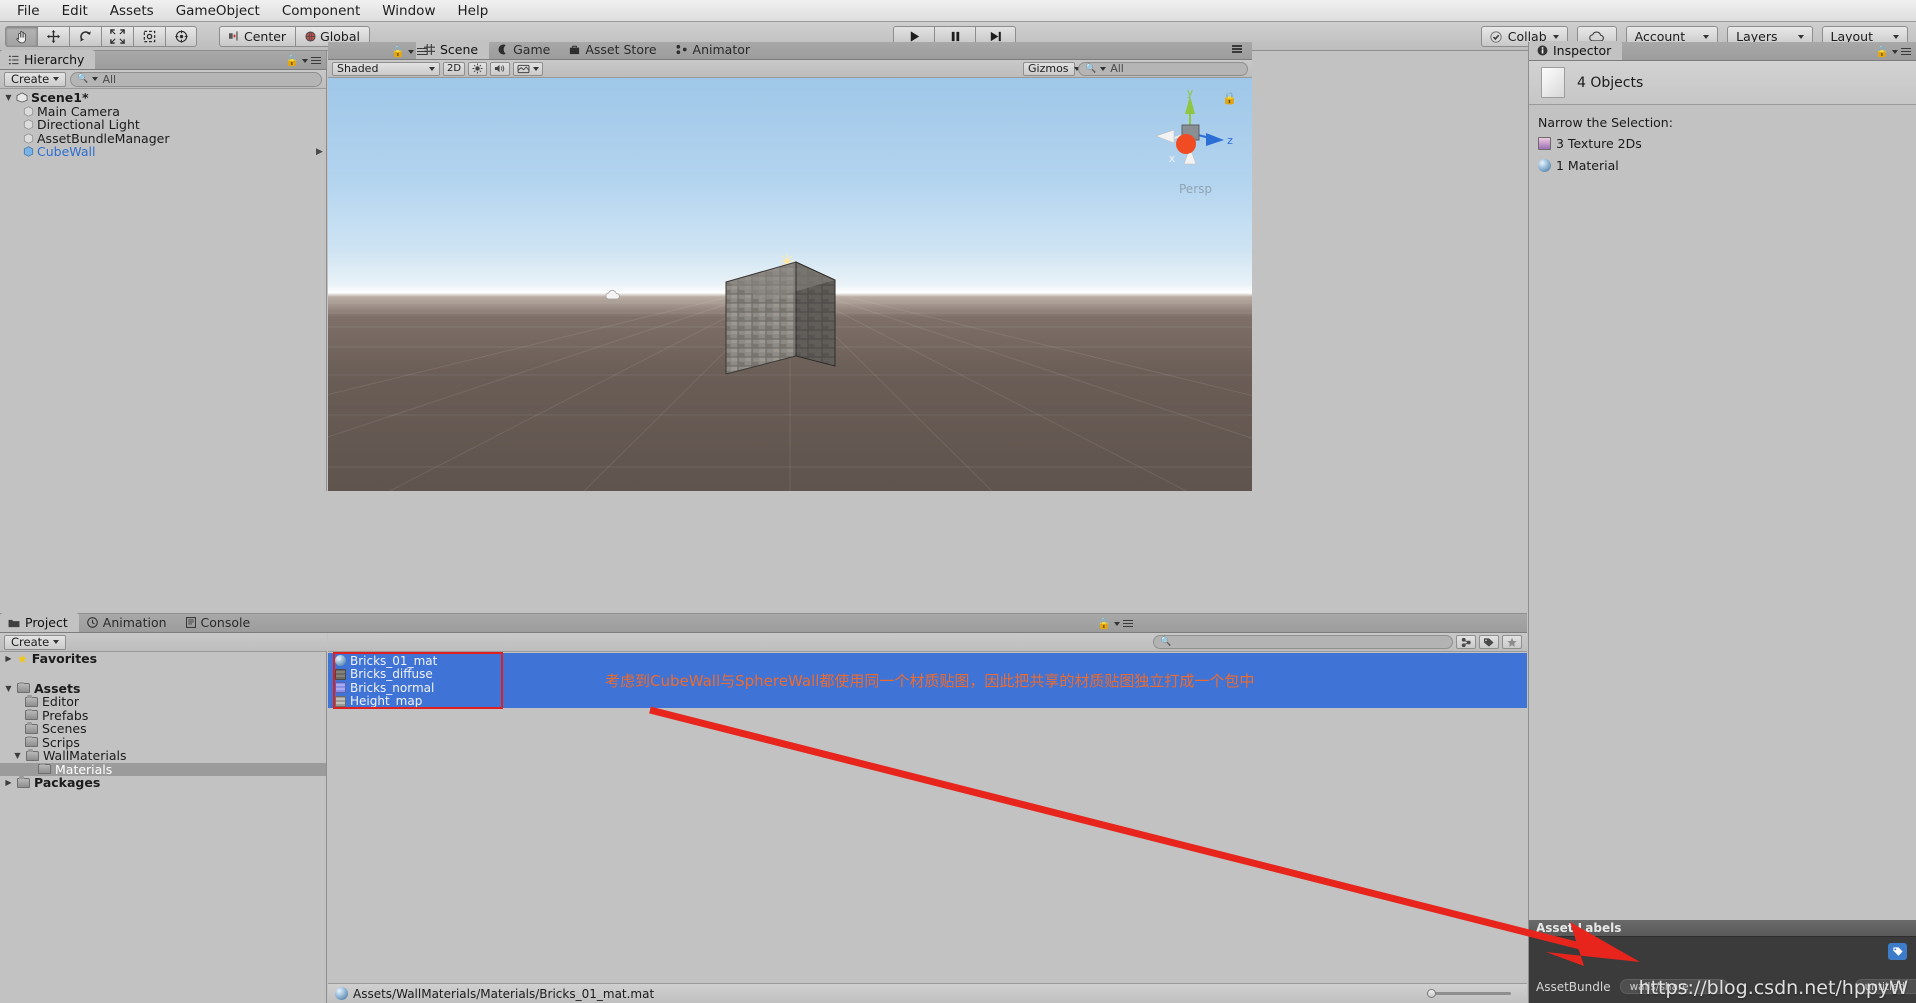  I want to click on scene-projection-label: Persp, so click(1195, 189).